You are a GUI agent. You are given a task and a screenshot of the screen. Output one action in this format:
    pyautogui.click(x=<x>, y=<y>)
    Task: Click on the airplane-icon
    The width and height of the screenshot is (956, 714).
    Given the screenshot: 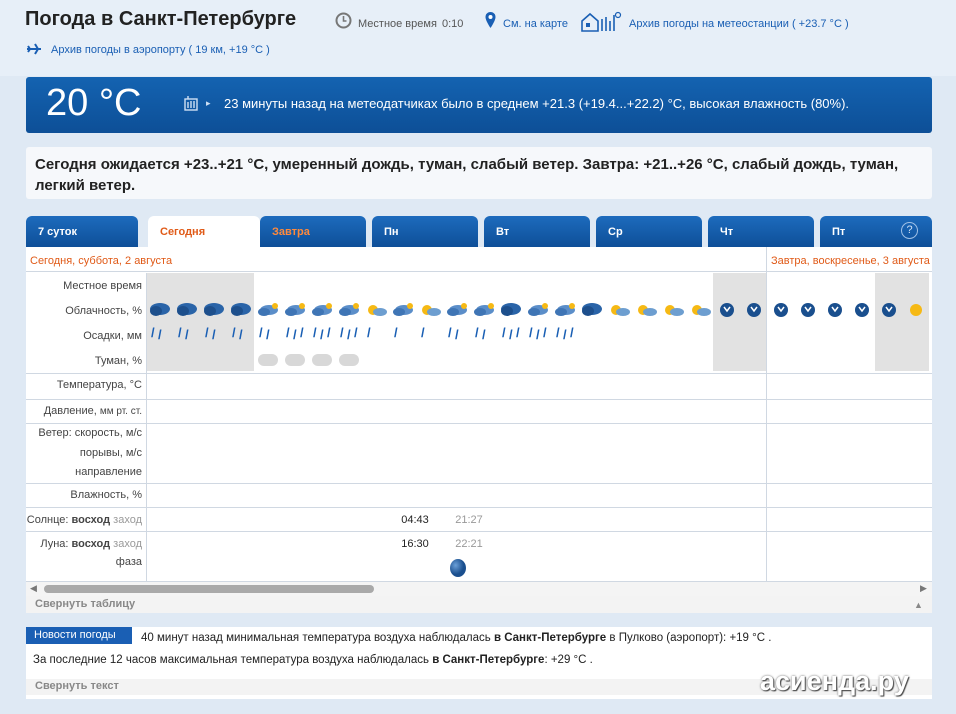 What is the action you would take?
    pyautogui.click(x=34, y=49)
    